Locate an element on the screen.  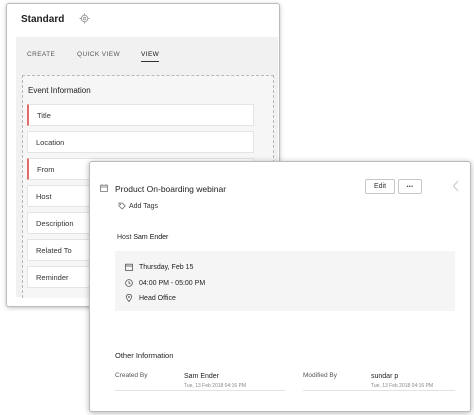
layout-title: Standard is located at coordinates (43, 19).